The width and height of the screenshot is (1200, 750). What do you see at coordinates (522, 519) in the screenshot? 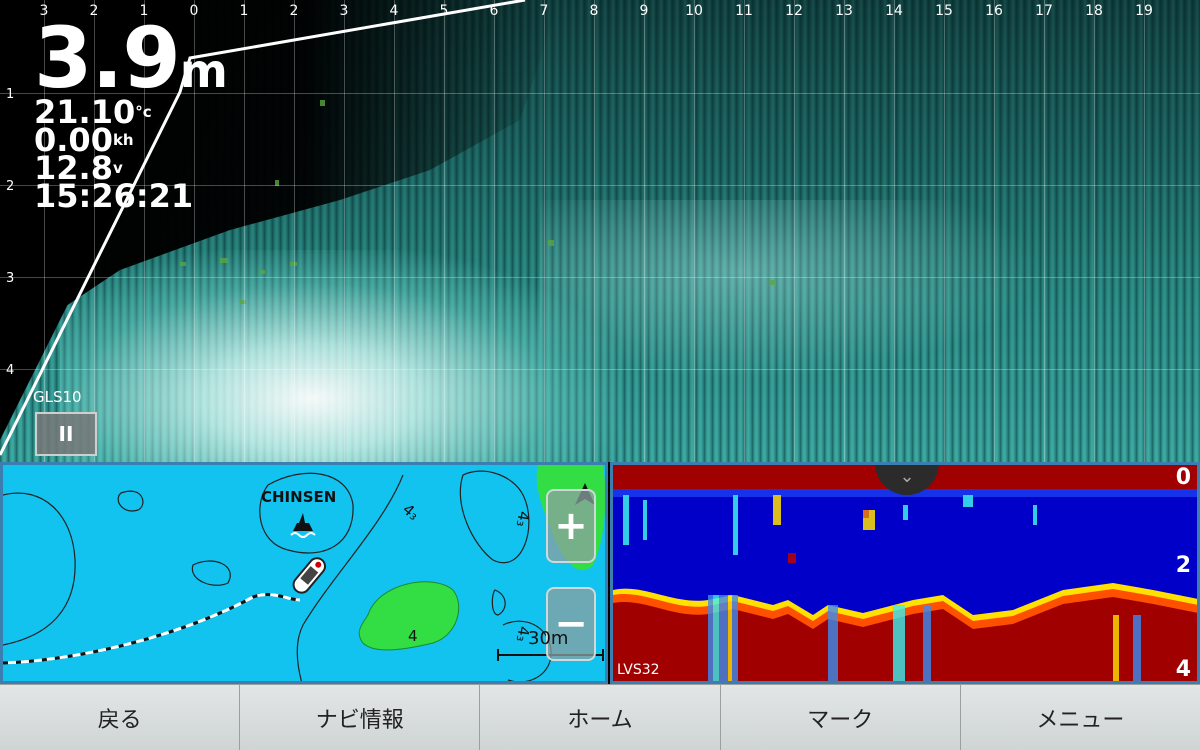
I see `contour-label: 4₃` at bounding box center [522, 519].